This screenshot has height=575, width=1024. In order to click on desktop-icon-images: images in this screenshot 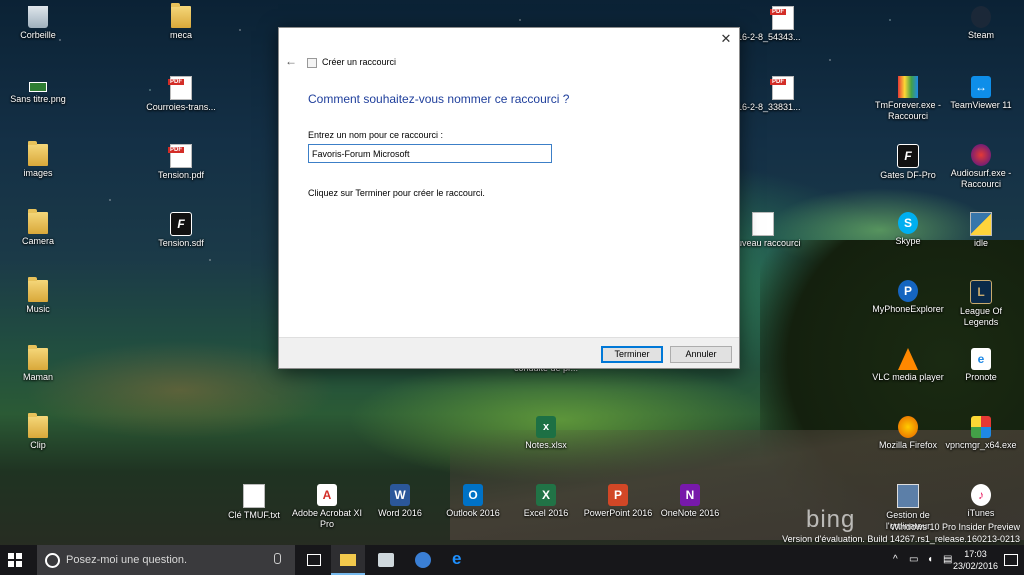, I will do `click(38, 160)`.